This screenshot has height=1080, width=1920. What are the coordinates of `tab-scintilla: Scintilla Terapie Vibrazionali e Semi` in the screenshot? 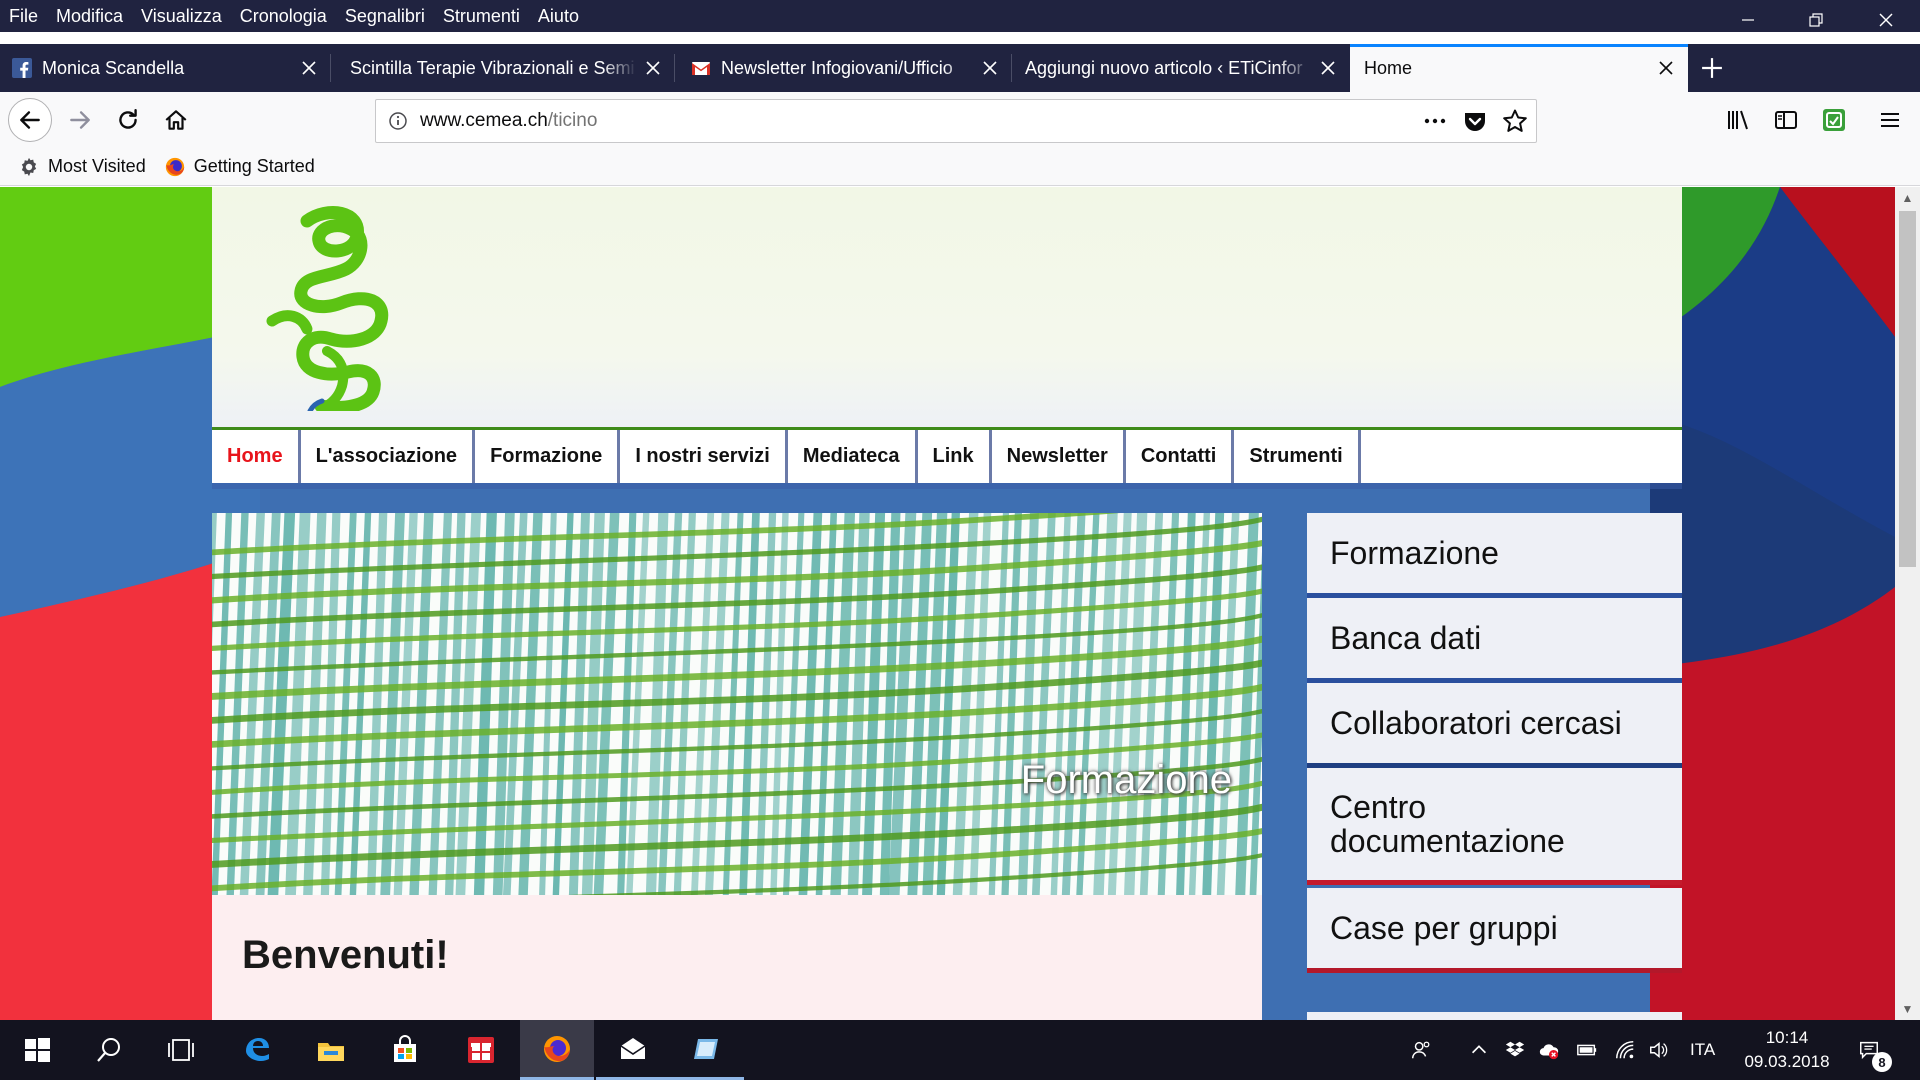 It's located at (506, 68).